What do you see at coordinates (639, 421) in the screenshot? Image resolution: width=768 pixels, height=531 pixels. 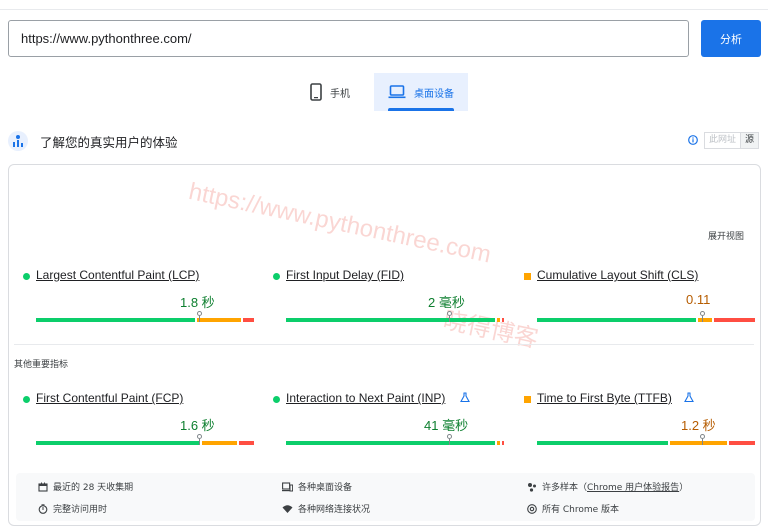 I see `metric-ttfb: Time to First Byte (TTFB) 1.2 秒` at bounding box center [639, 421].